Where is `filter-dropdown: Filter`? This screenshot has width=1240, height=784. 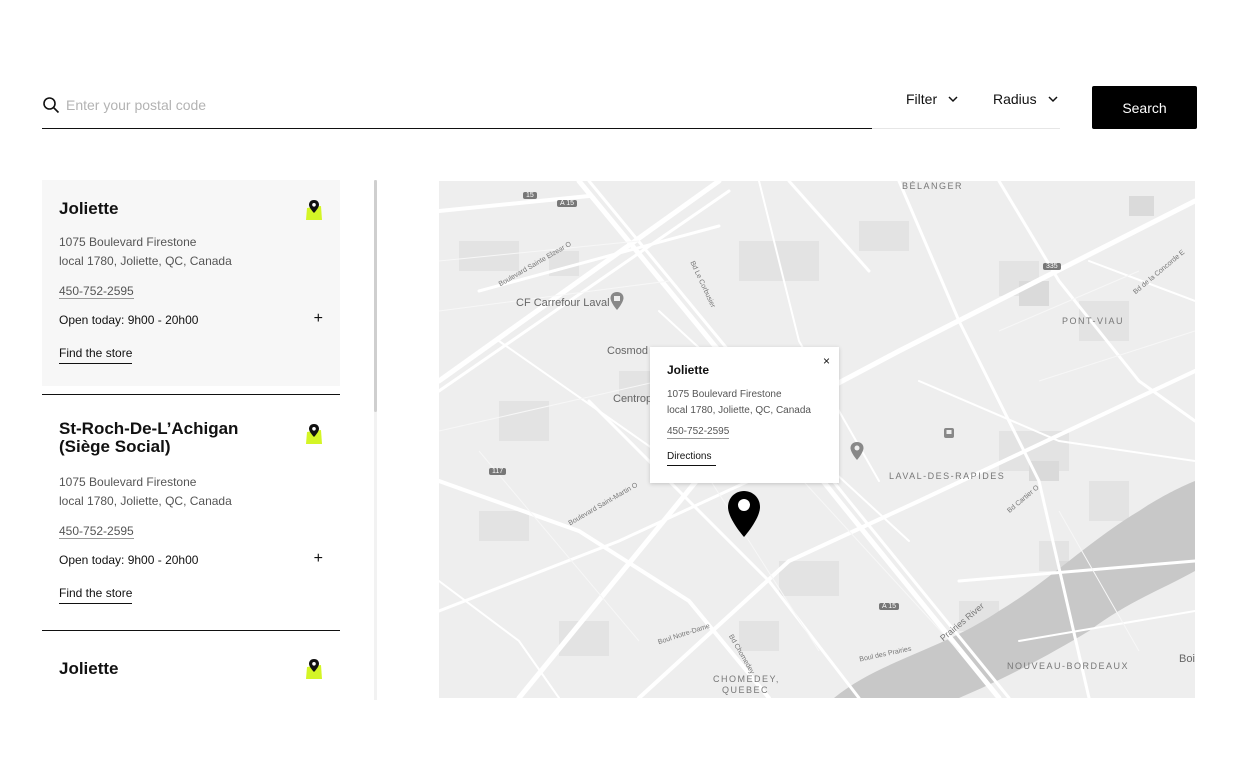
filter-dropdown: Filter is located at coordinates (932, 99).